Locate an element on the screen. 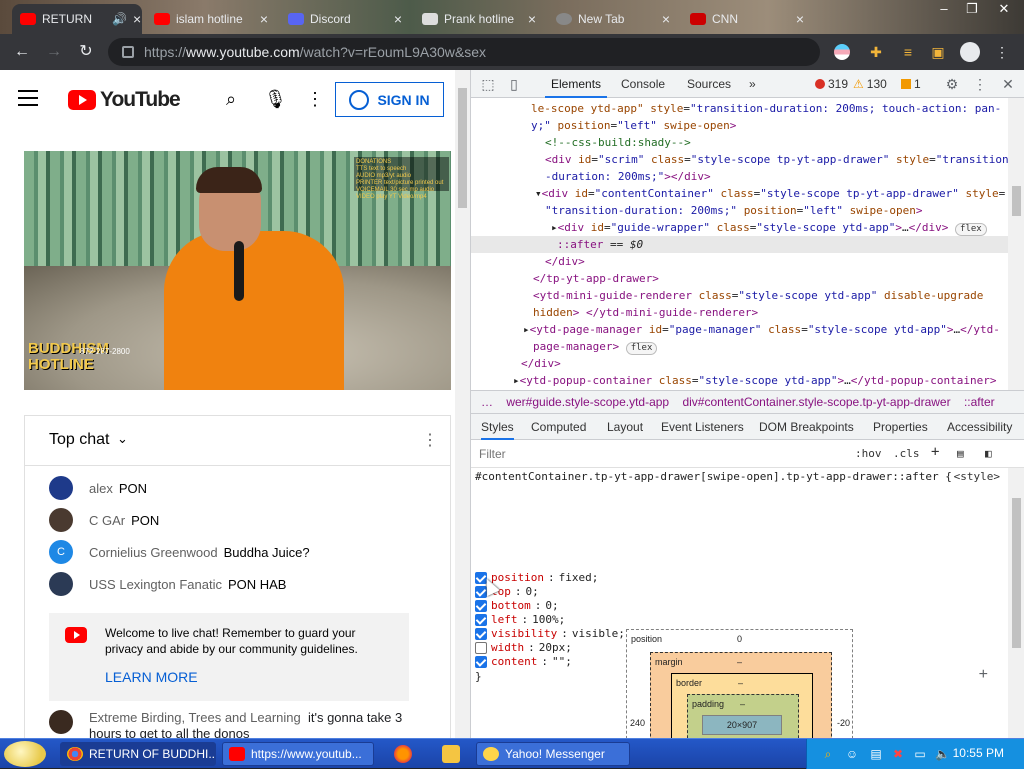 The width and height of the screenshot is (1024, 769). tab-accessibility: Accessibility is located at coordinates (979, 427).